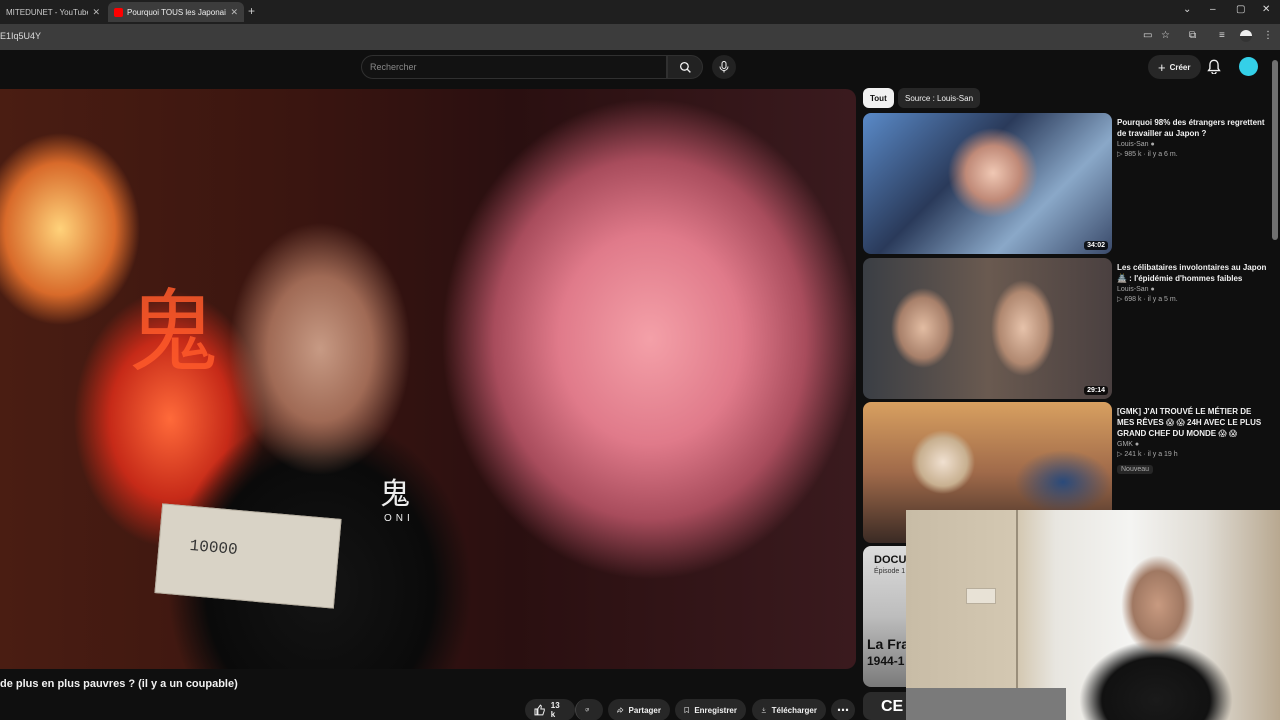 The image size is (1280, 720). I want to click on star-icon: ☆, so click(1165, 35).